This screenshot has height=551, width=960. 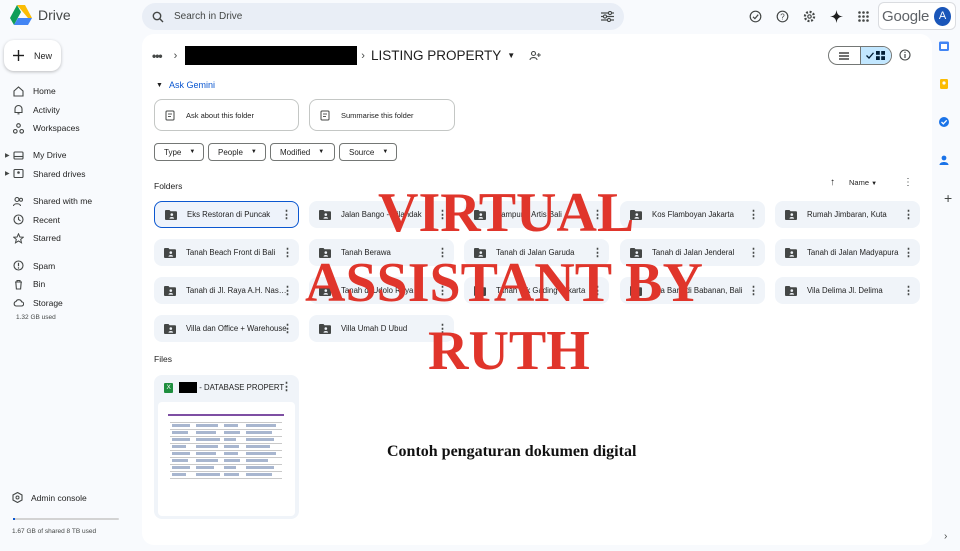 I want to click on help-icon: ?, so click(x=782, y=16).